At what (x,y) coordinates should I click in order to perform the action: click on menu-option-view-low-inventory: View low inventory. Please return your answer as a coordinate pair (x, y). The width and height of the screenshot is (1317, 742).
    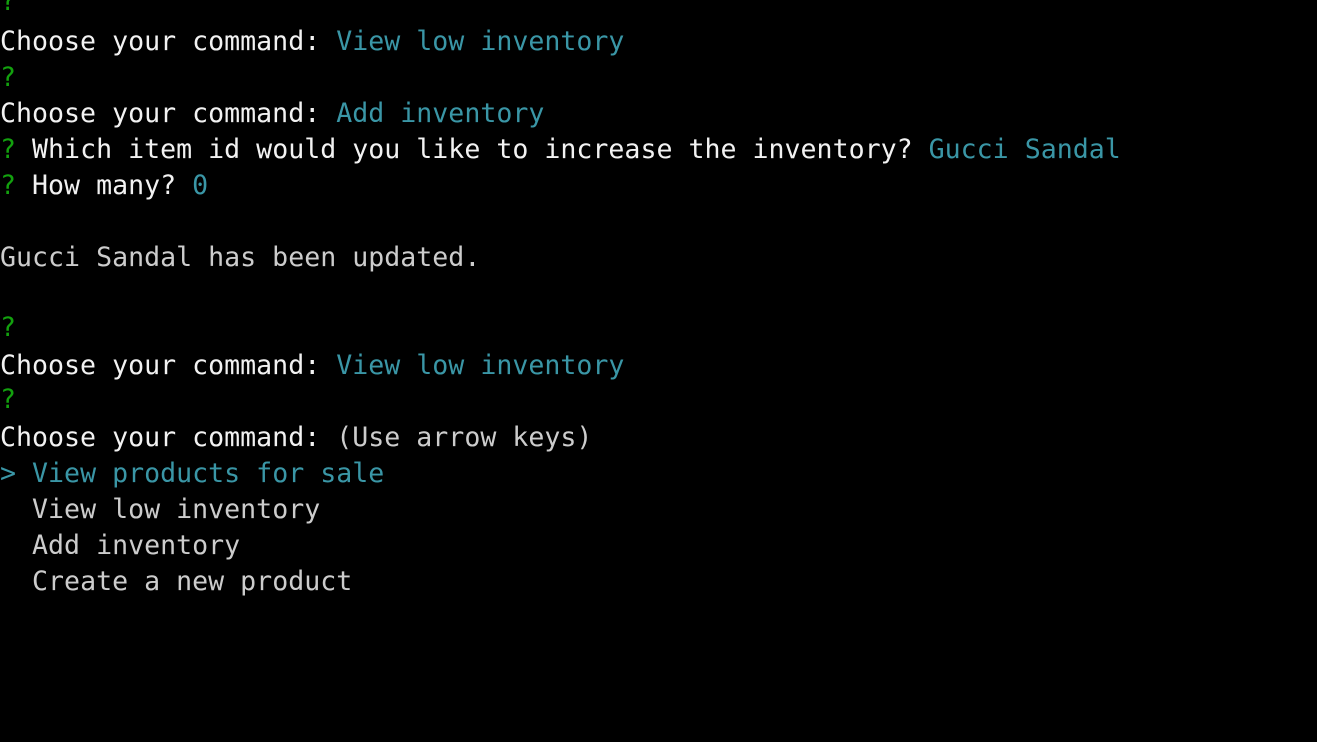
    Looking at the image, I should click on (160, 510).